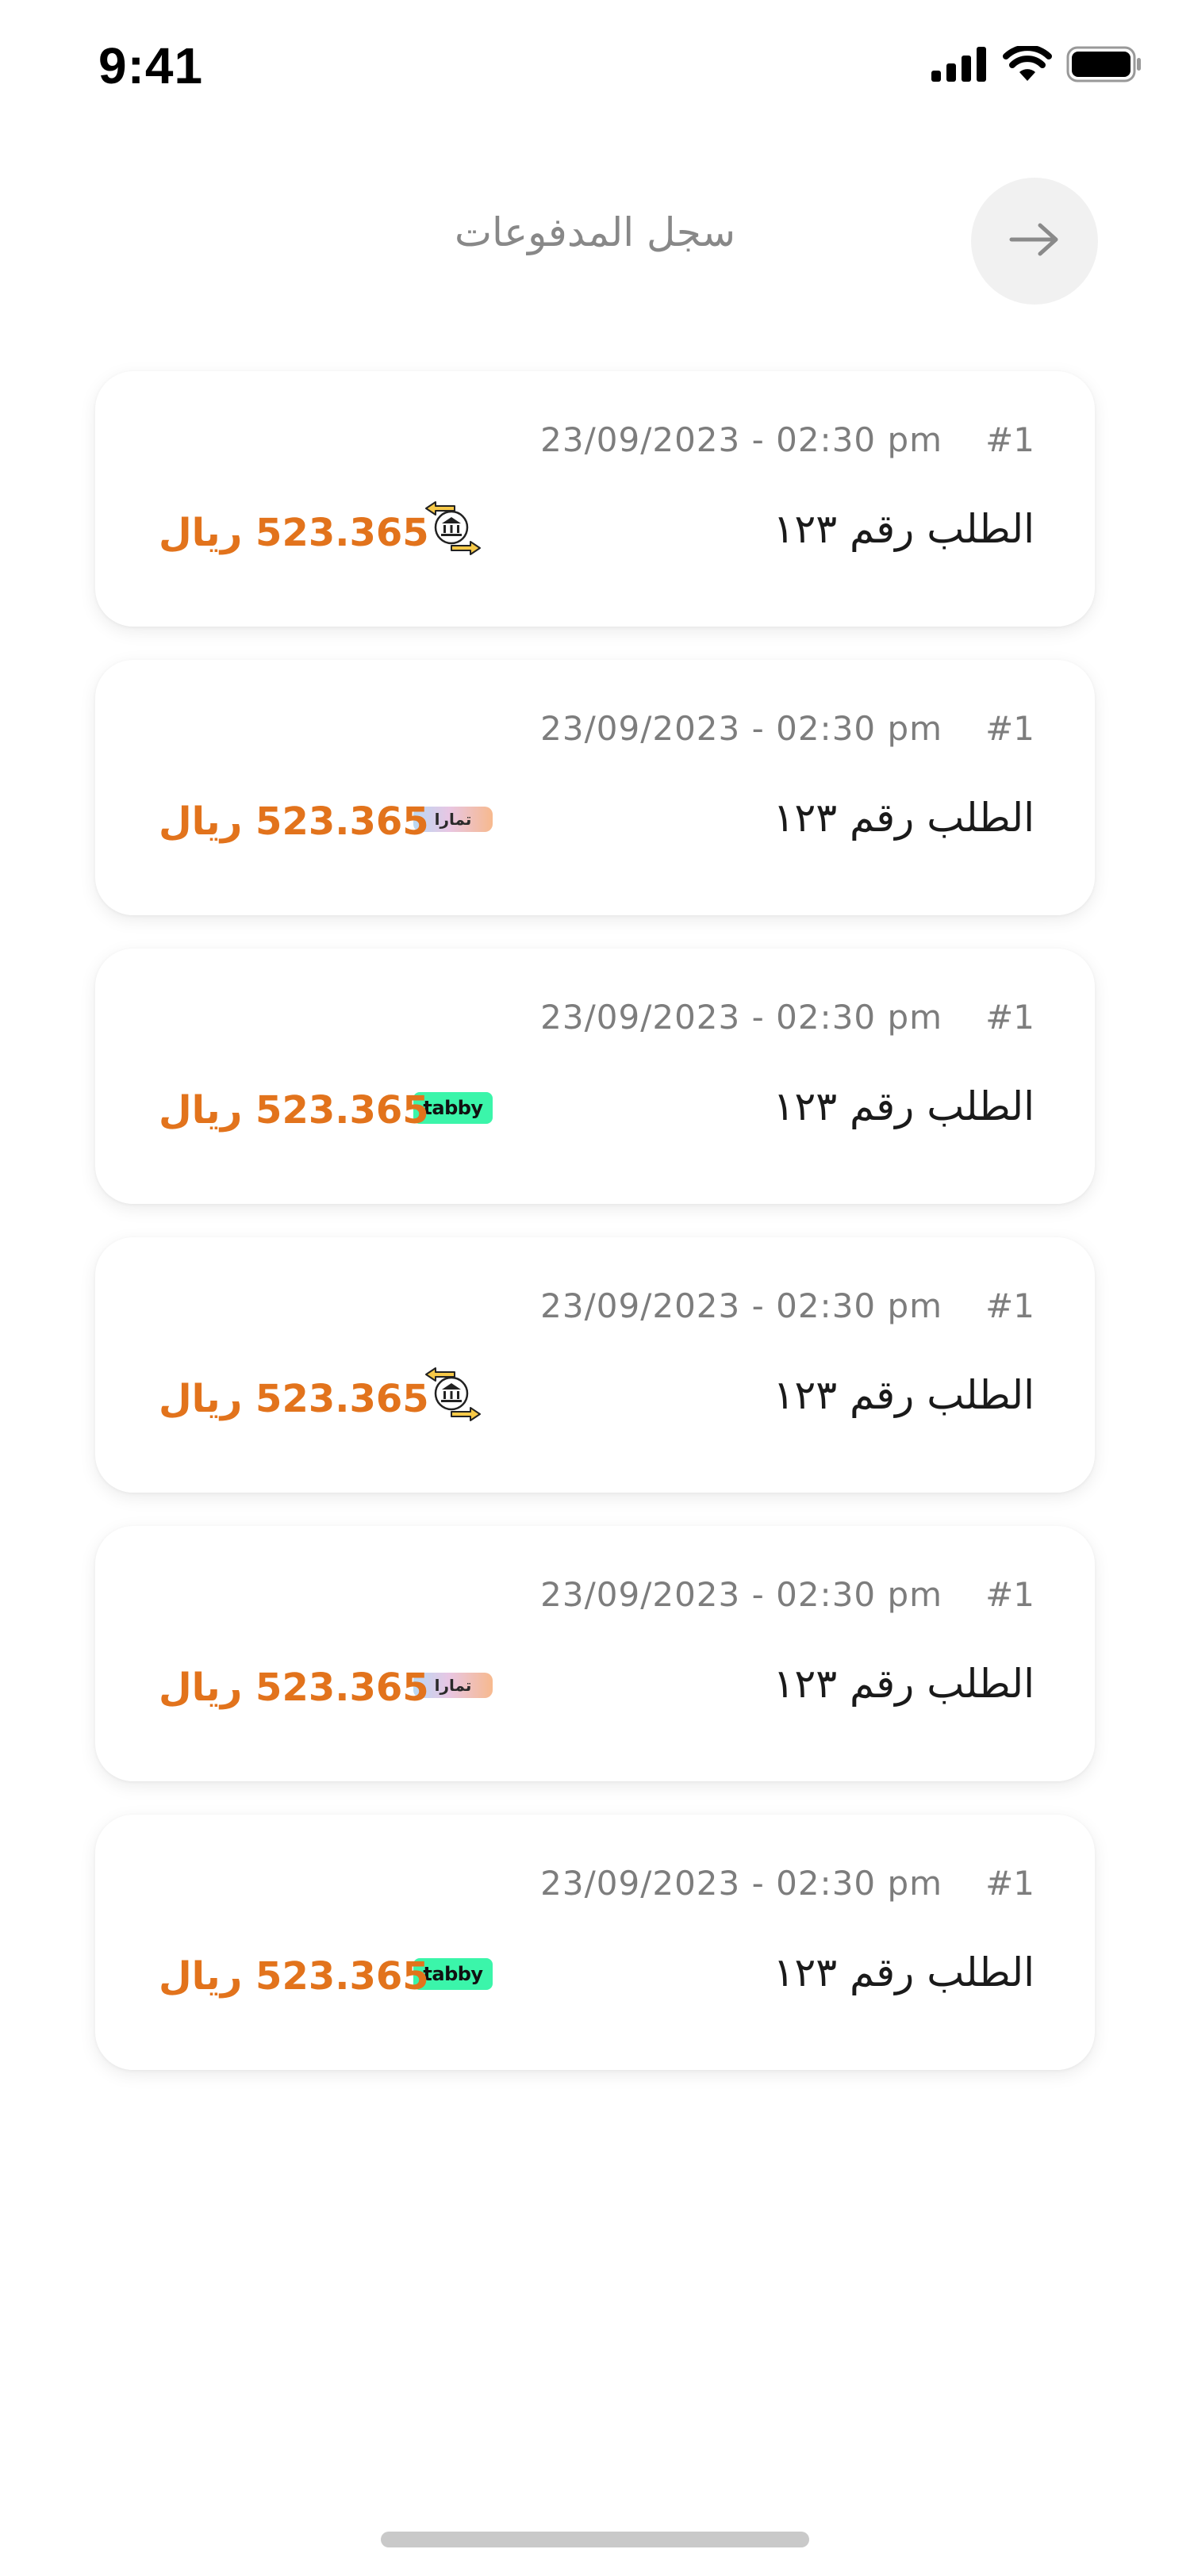 The image size is (1190, 2576). What do you see at coordinates (1104, 66) in the screenshot?
I see `battery-icon` at bounding box center [1104, 66].